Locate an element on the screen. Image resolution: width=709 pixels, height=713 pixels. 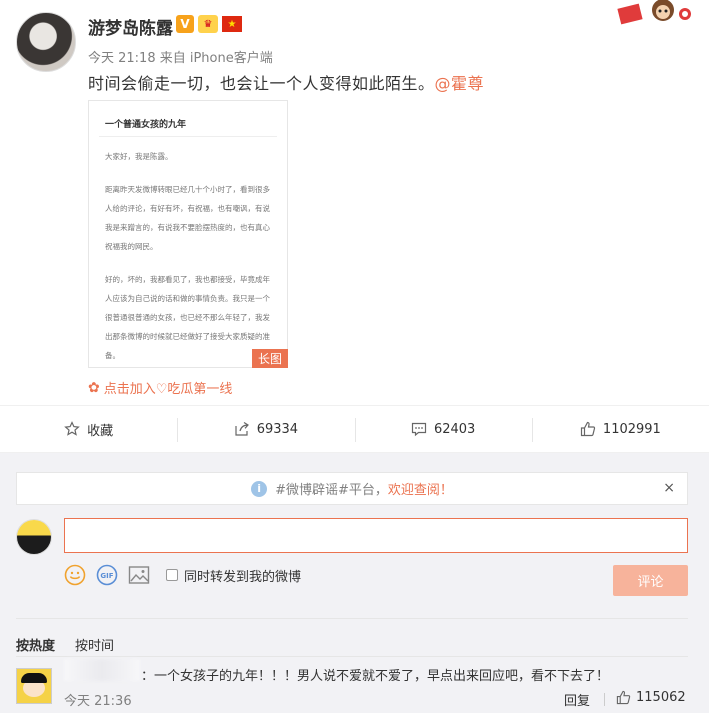
author-name: 游梦岛陈露 is located at coordinates (130, 26).